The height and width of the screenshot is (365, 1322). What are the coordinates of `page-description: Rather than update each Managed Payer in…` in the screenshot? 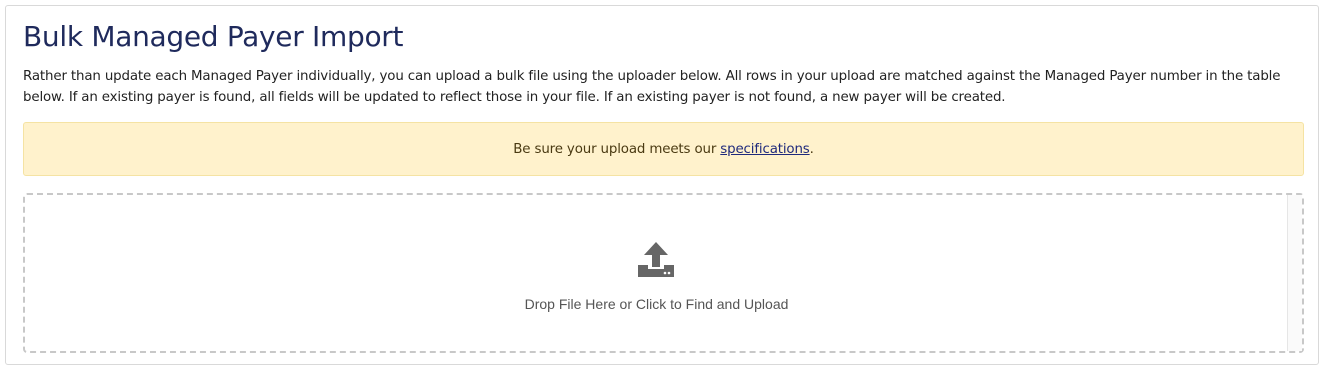 It's located at (652, 87).